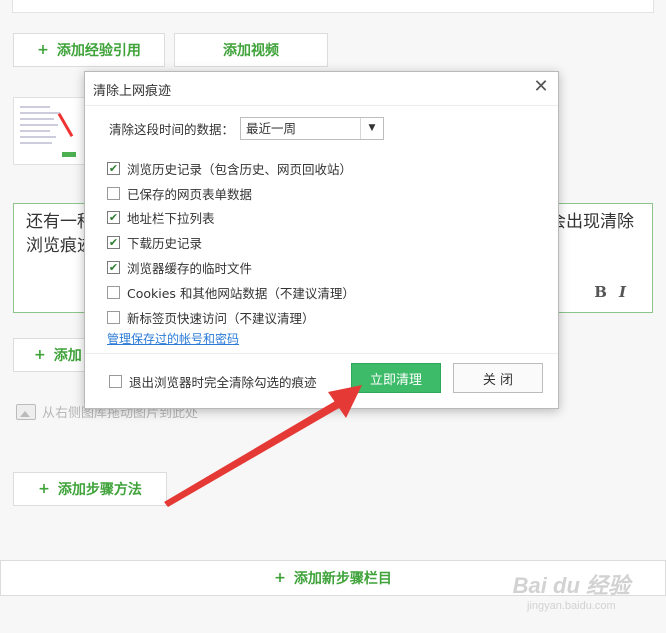 The width and height of the screenshot is (666, 633). I want to click on option-label: 地址栏下拉列表, so click(171, 219).